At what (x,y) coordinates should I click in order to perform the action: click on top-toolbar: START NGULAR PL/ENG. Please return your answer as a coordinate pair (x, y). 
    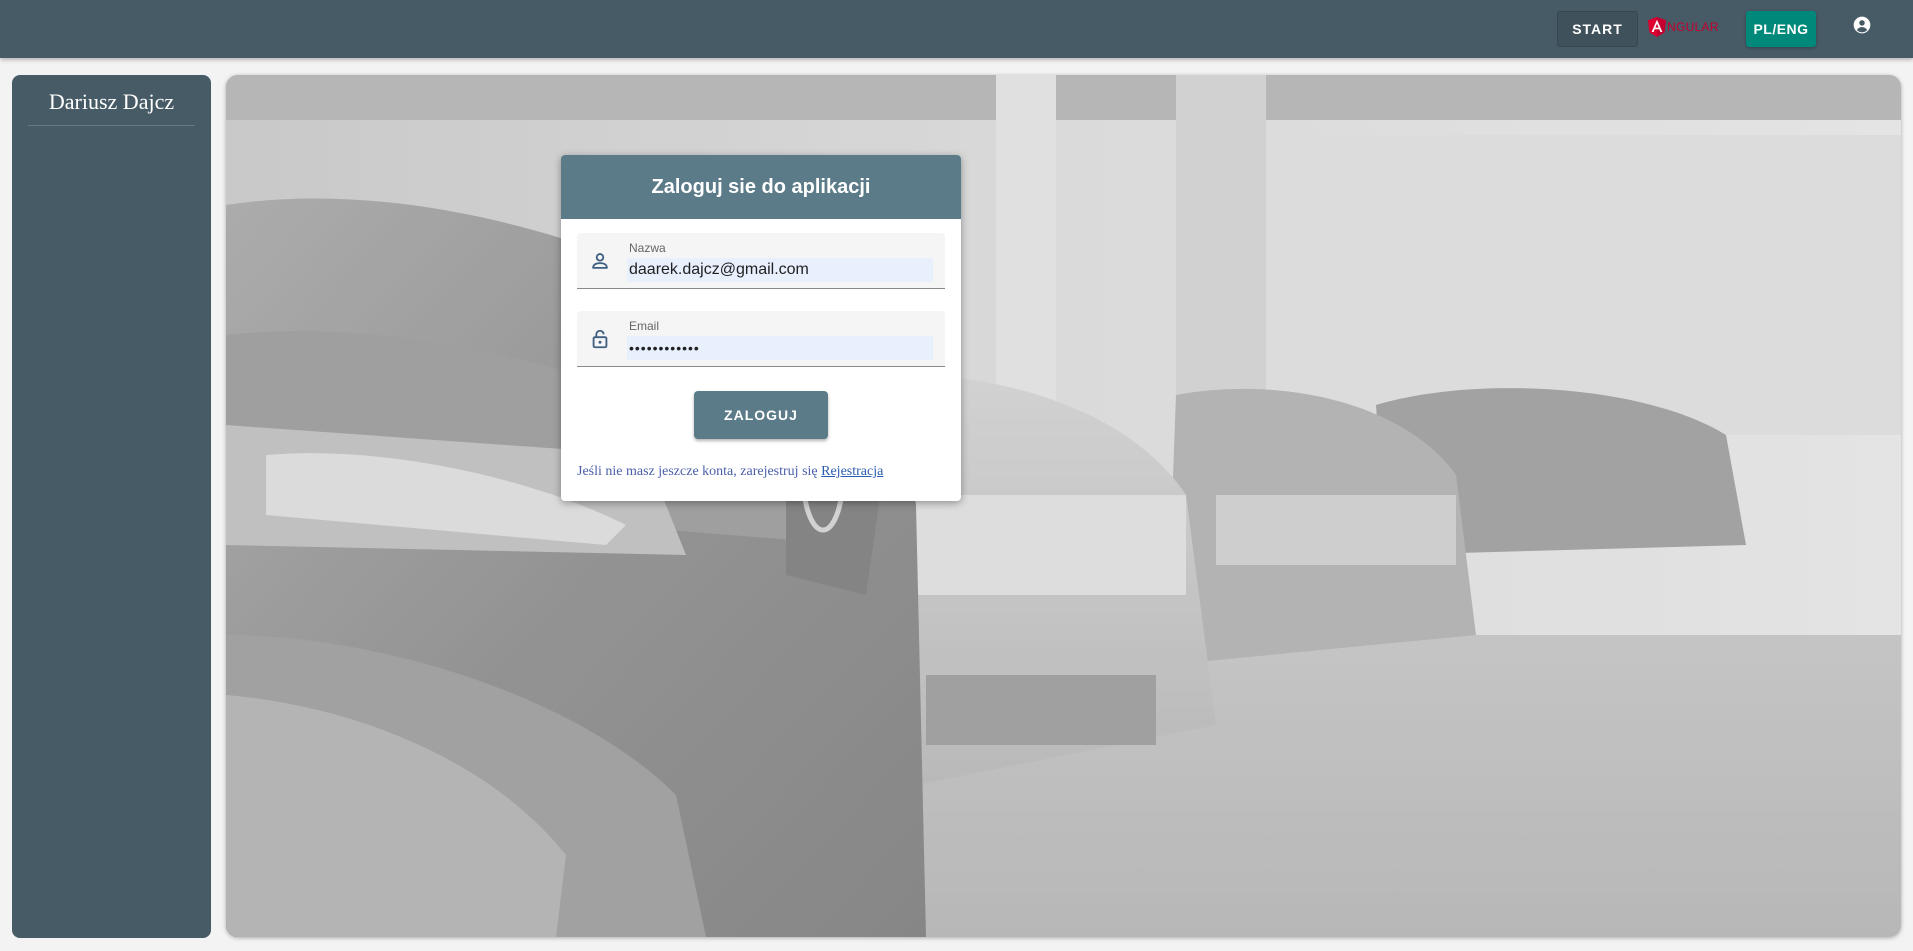
    Looking at the image, I should click on (956, 29).